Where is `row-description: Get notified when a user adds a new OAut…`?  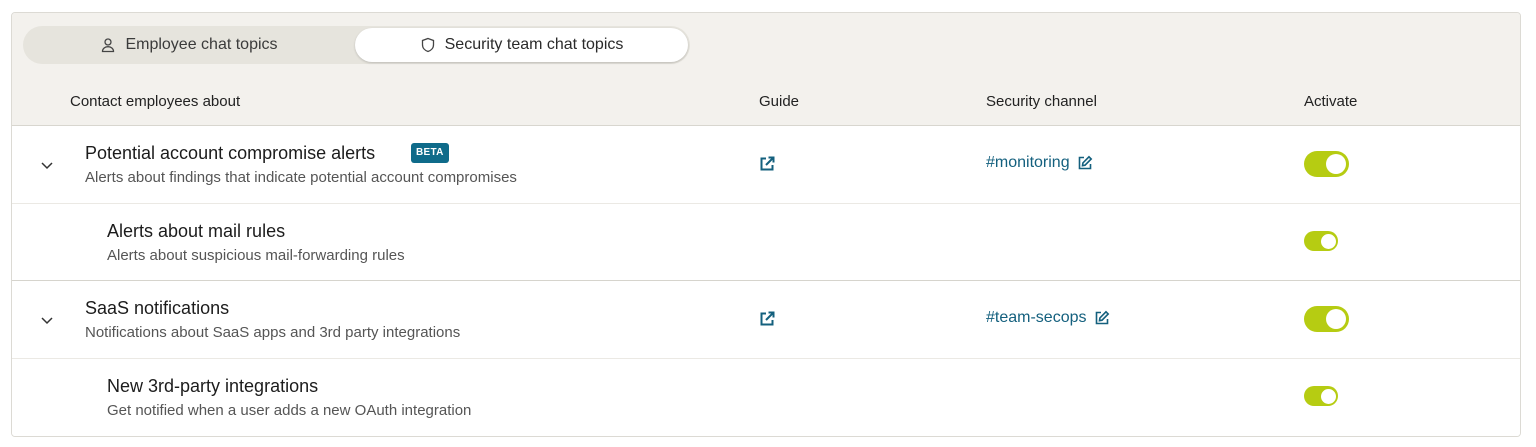 row-description: Get notified when a user adds a new OAut… is located at coordinates (289, 410).